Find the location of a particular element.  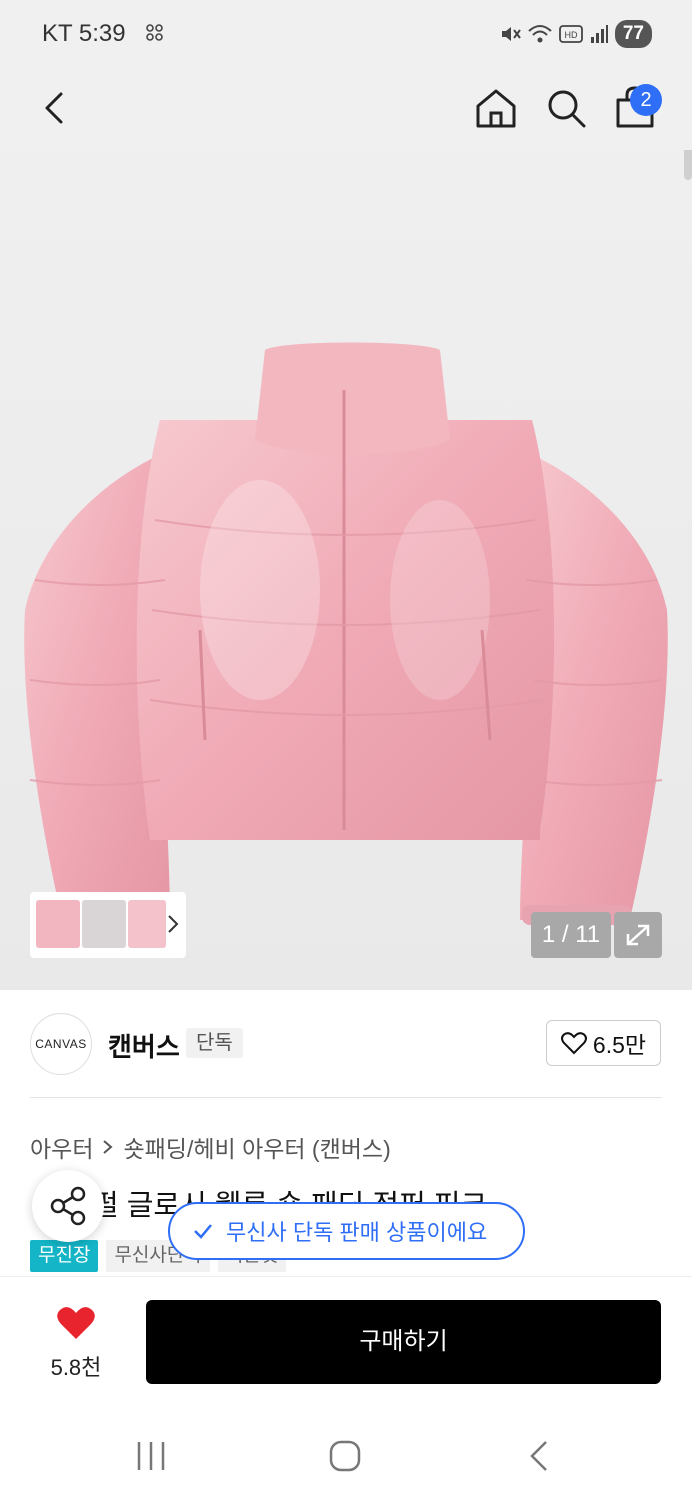

exclusive-toast: 무신사 단독 판매 상품이에요 is located at coordinates (346, 1231).